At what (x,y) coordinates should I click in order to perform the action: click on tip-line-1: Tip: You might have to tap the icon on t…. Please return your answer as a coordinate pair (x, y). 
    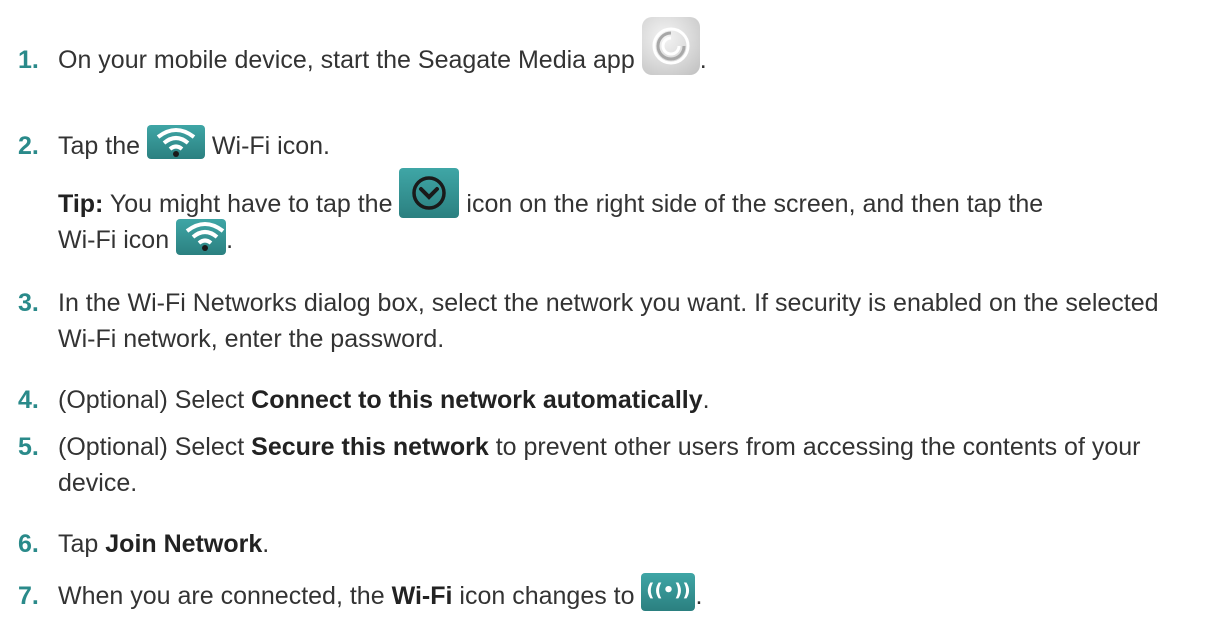
    Looking at the image, I should click on (551, 195).